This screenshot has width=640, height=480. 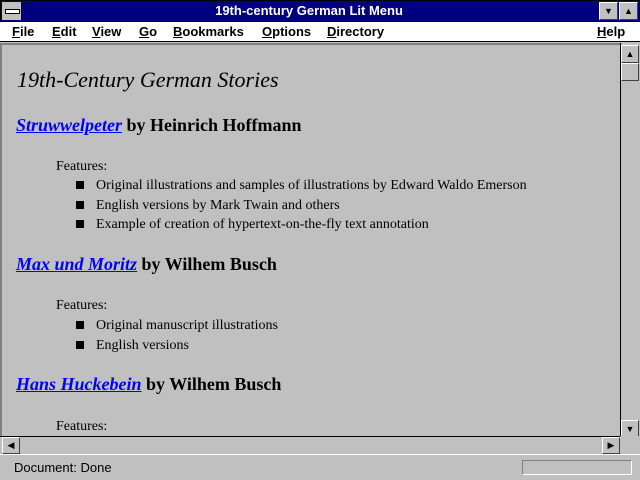 I want to click on scroll-right-button: ▶, so click(x=611, y=445).